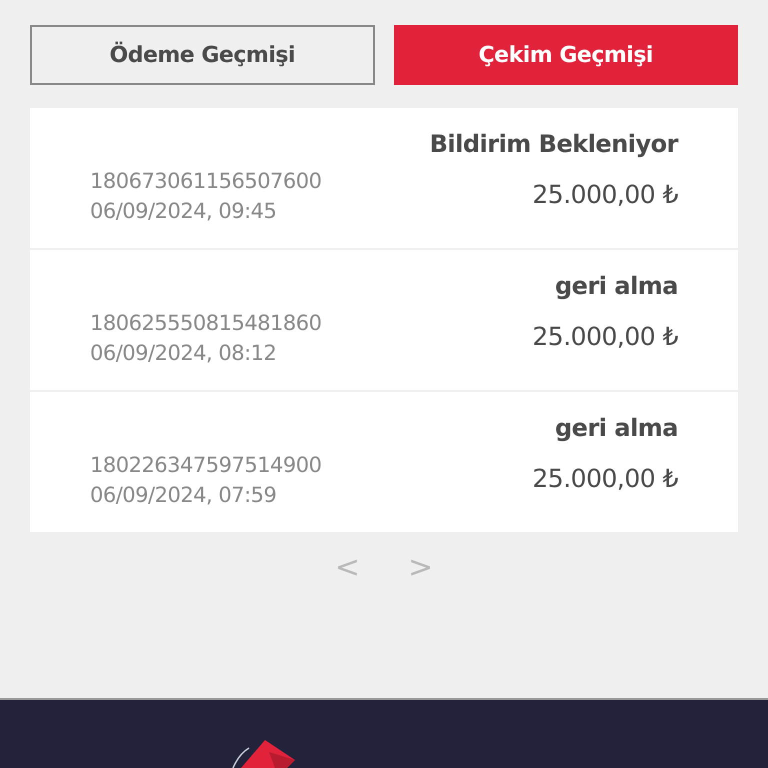 This screenshot has width=768, height=768. I want to click on transaction-date: 06/09/2024, 07:59, so click(184, 495).